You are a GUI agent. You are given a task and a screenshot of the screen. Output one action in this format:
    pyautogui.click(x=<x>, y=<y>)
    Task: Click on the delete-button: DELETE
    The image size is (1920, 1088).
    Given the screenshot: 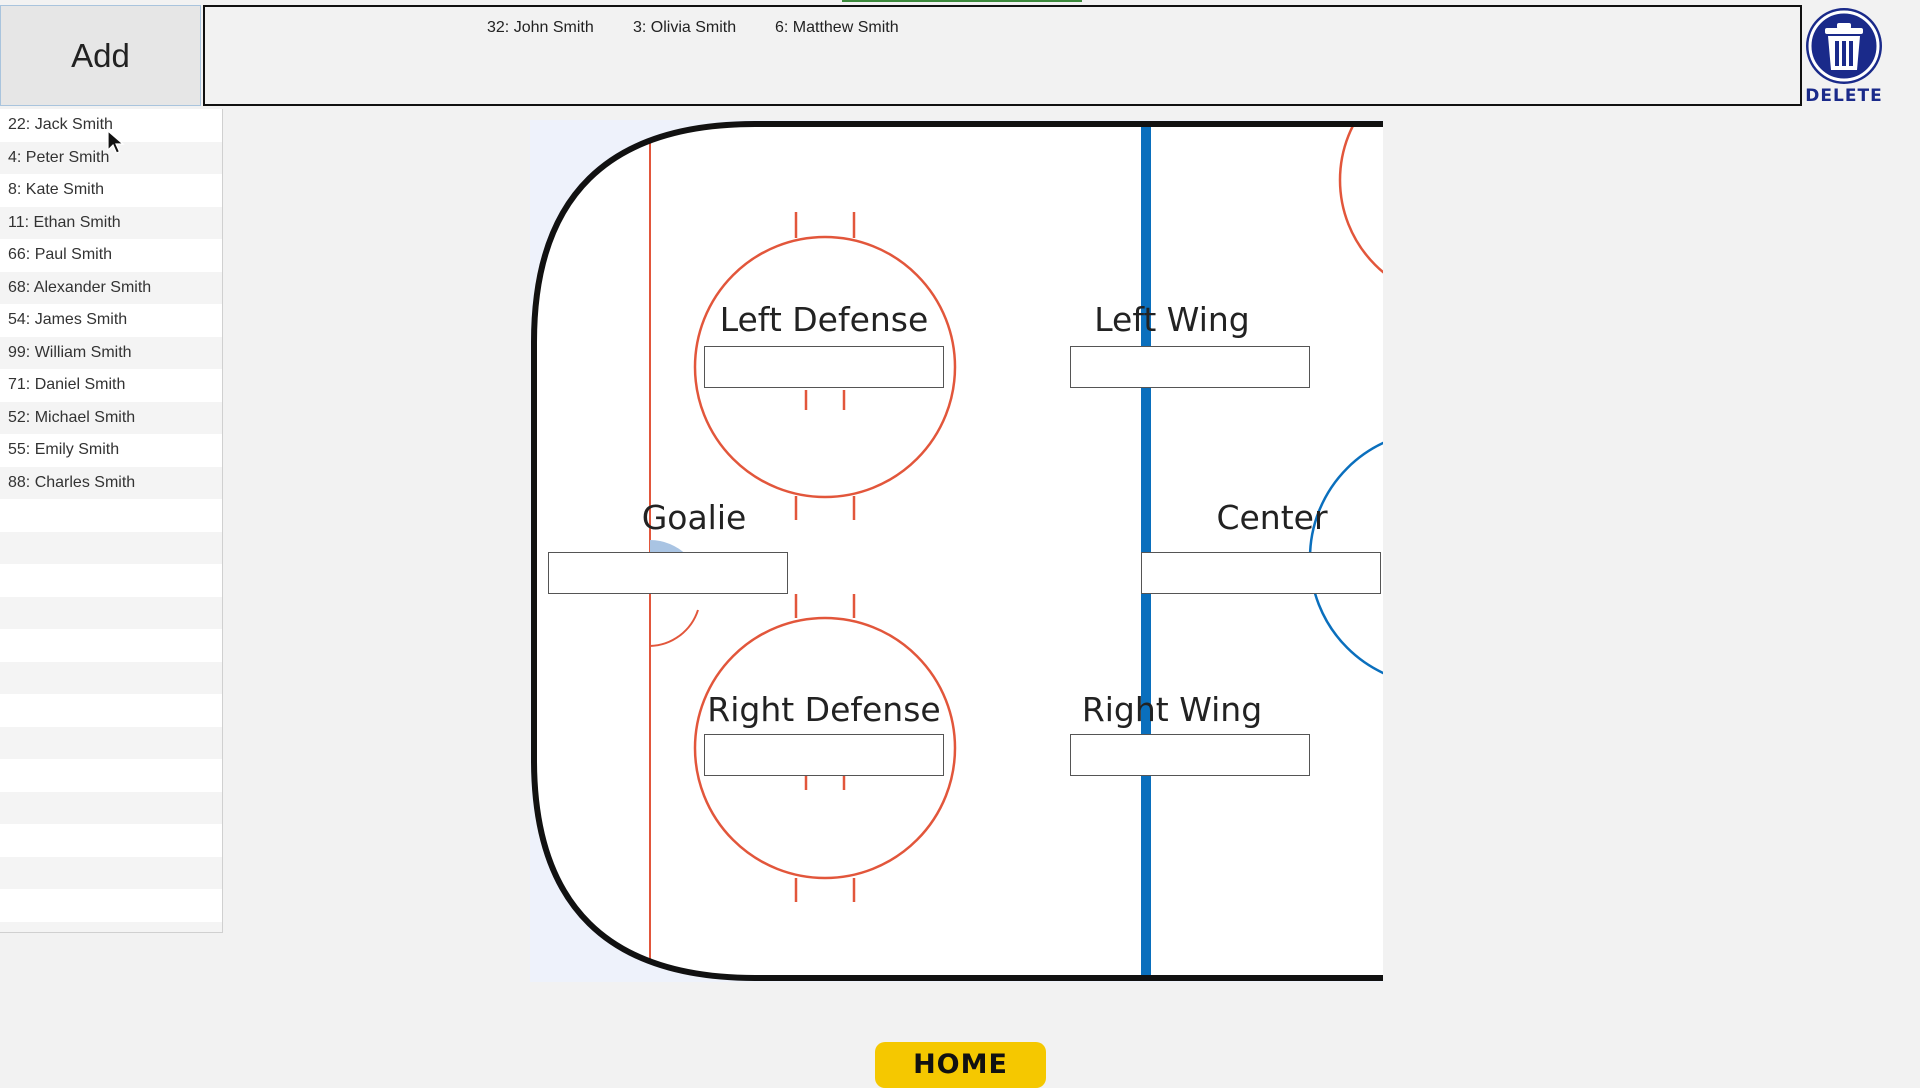 What is the action you would take?
    pyautogui.click(x=1844, y=56)
    